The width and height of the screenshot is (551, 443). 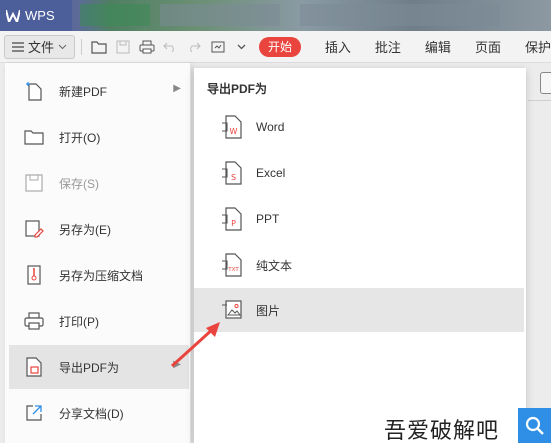 I want to click on menu-item-share: 分享文档(D), so click(x=99, y=413).